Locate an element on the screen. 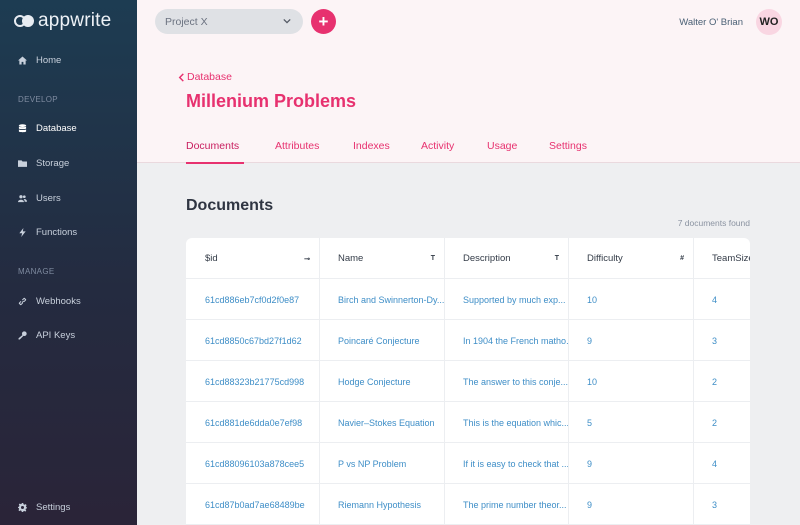 This screenshot has height=525, width=800. column-header-label: Difficulty is located at coordinates (605, 258).